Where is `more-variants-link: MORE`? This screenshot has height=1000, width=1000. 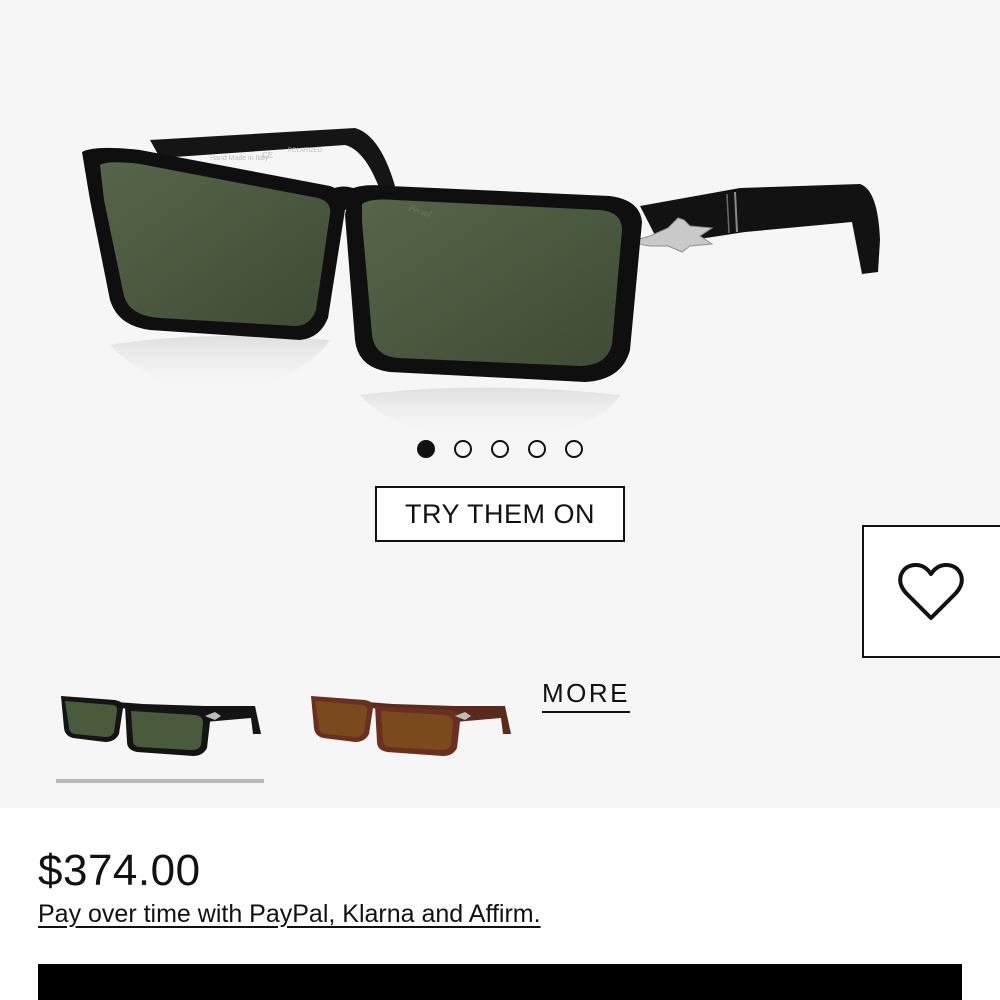
more-variants-link: MORE is located at coordinates (586, 695).